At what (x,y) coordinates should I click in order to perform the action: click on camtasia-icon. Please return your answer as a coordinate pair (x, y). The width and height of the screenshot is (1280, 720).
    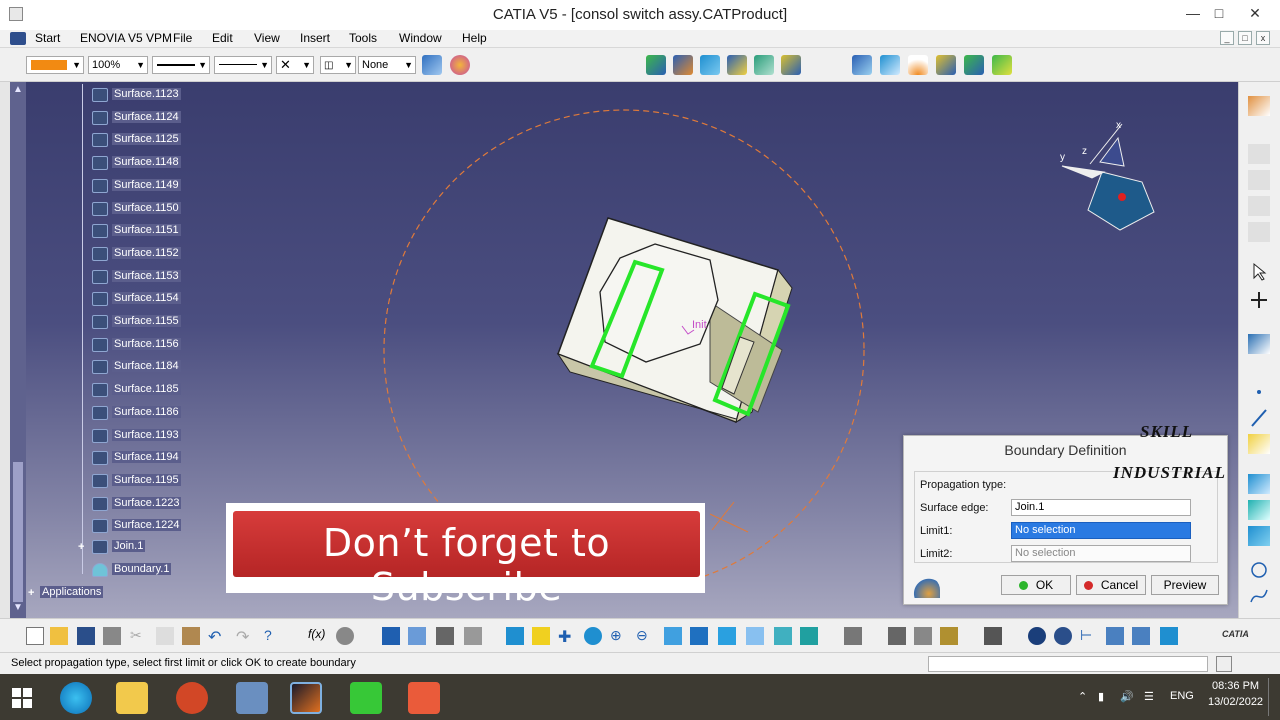
    Looking at the image, I should click on (366, 698).